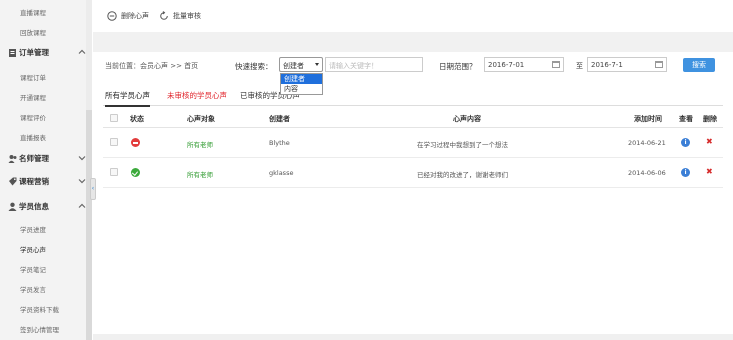 The image size is (733, 340). What do you see at coordinates (12, 52) in the screenshot?
I see `clipboard-icon` at bounding box center [12, 52].